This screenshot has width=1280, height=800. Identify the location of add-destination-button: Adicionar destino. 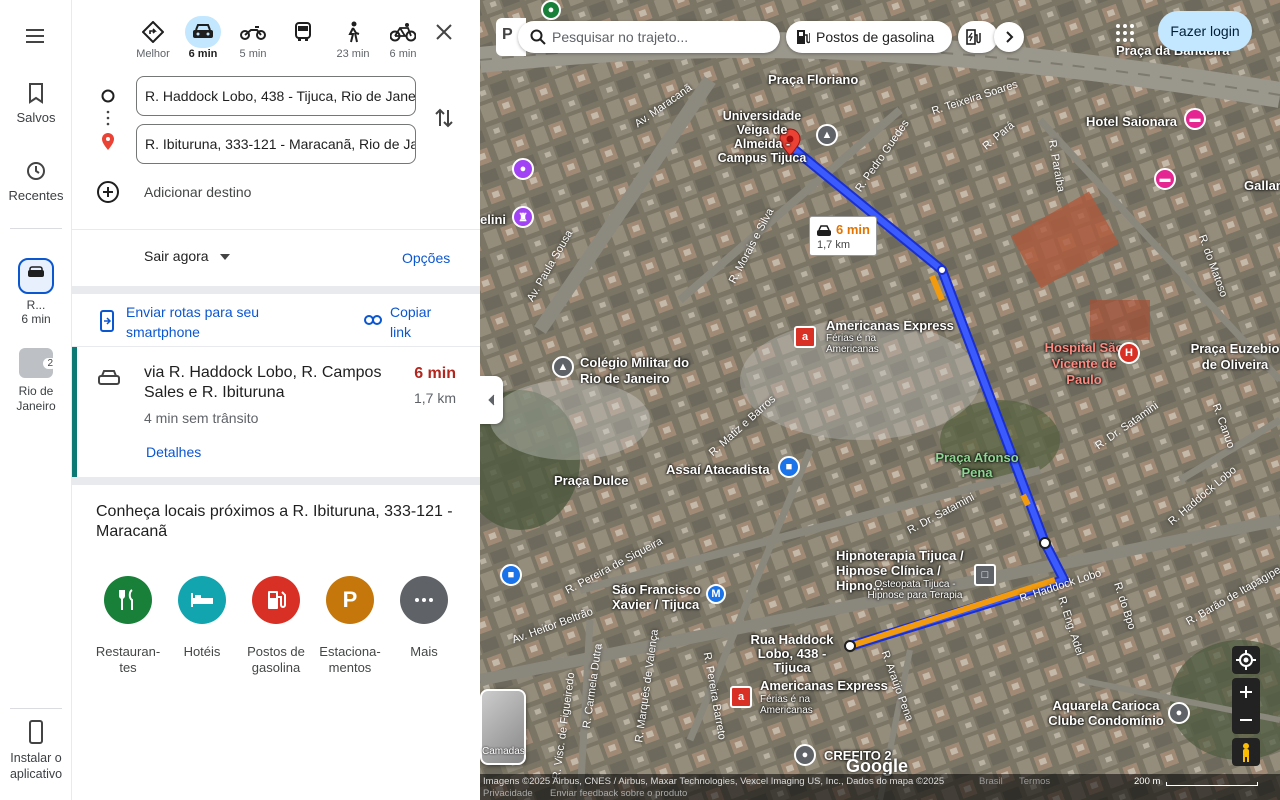
(226, 192).